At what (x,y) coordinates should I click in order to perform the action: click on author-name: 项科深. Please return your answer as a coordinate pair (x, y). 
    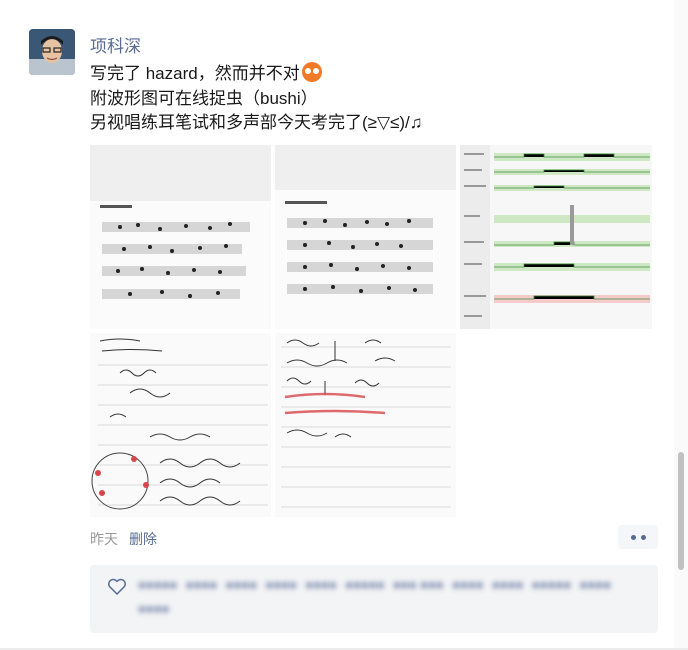
    Looking at the image, I should click on (115, 44).